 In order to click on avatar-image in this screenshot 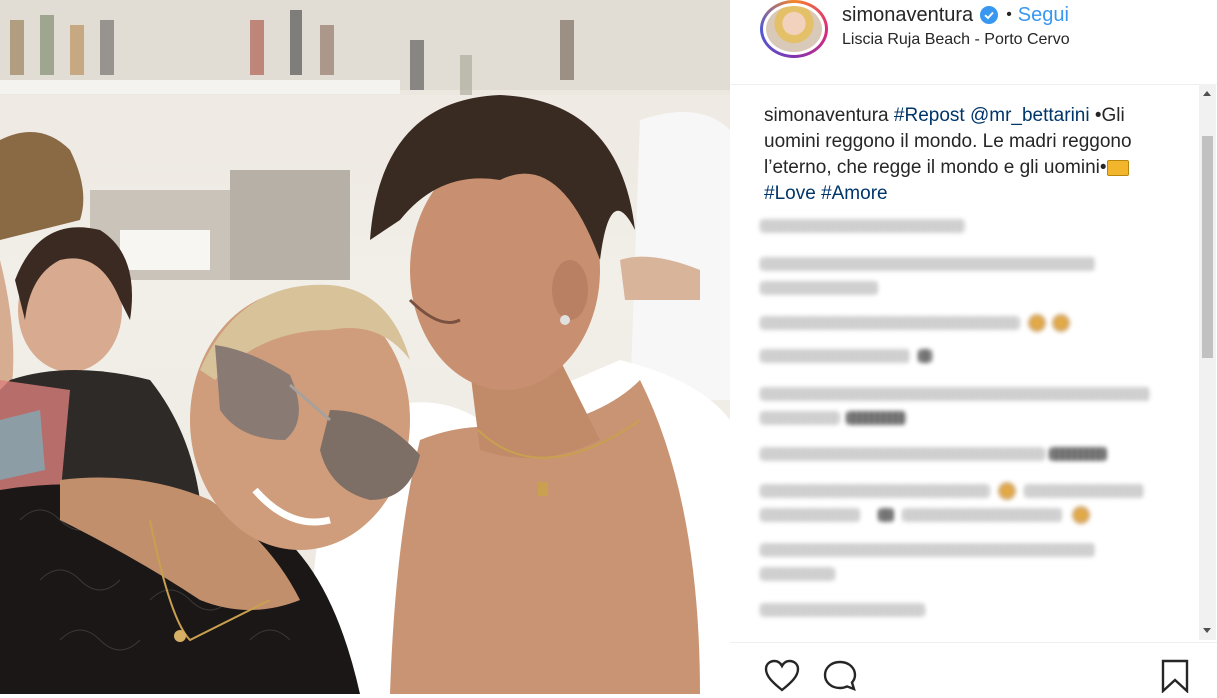, I will do `click(794, 29)`.